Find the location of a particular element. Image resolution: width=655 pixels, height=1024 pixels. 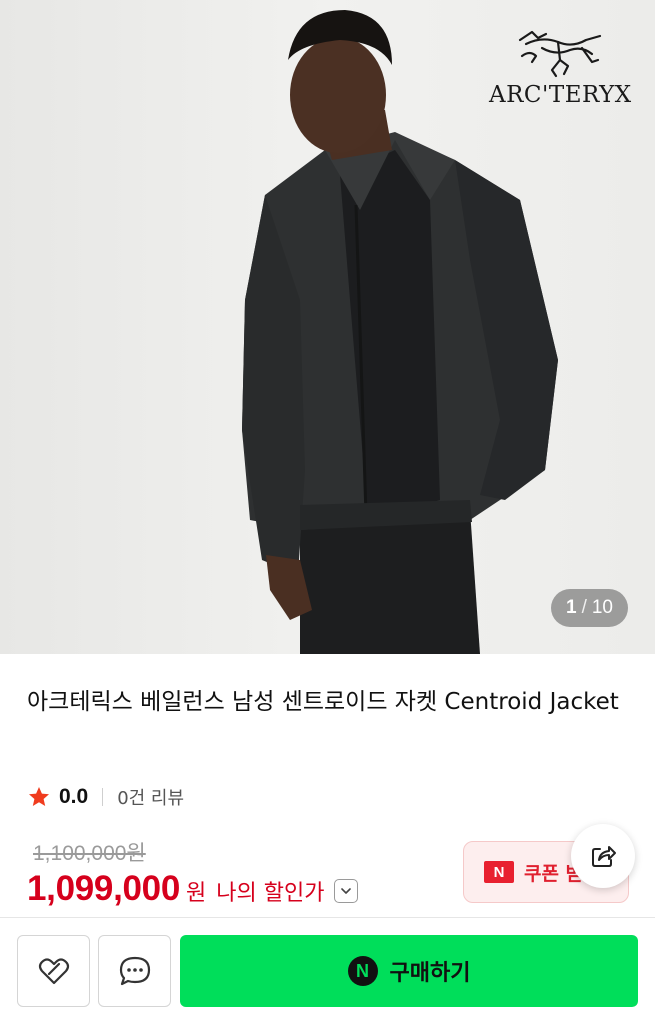

share-button is located at coordinates (603, 856).